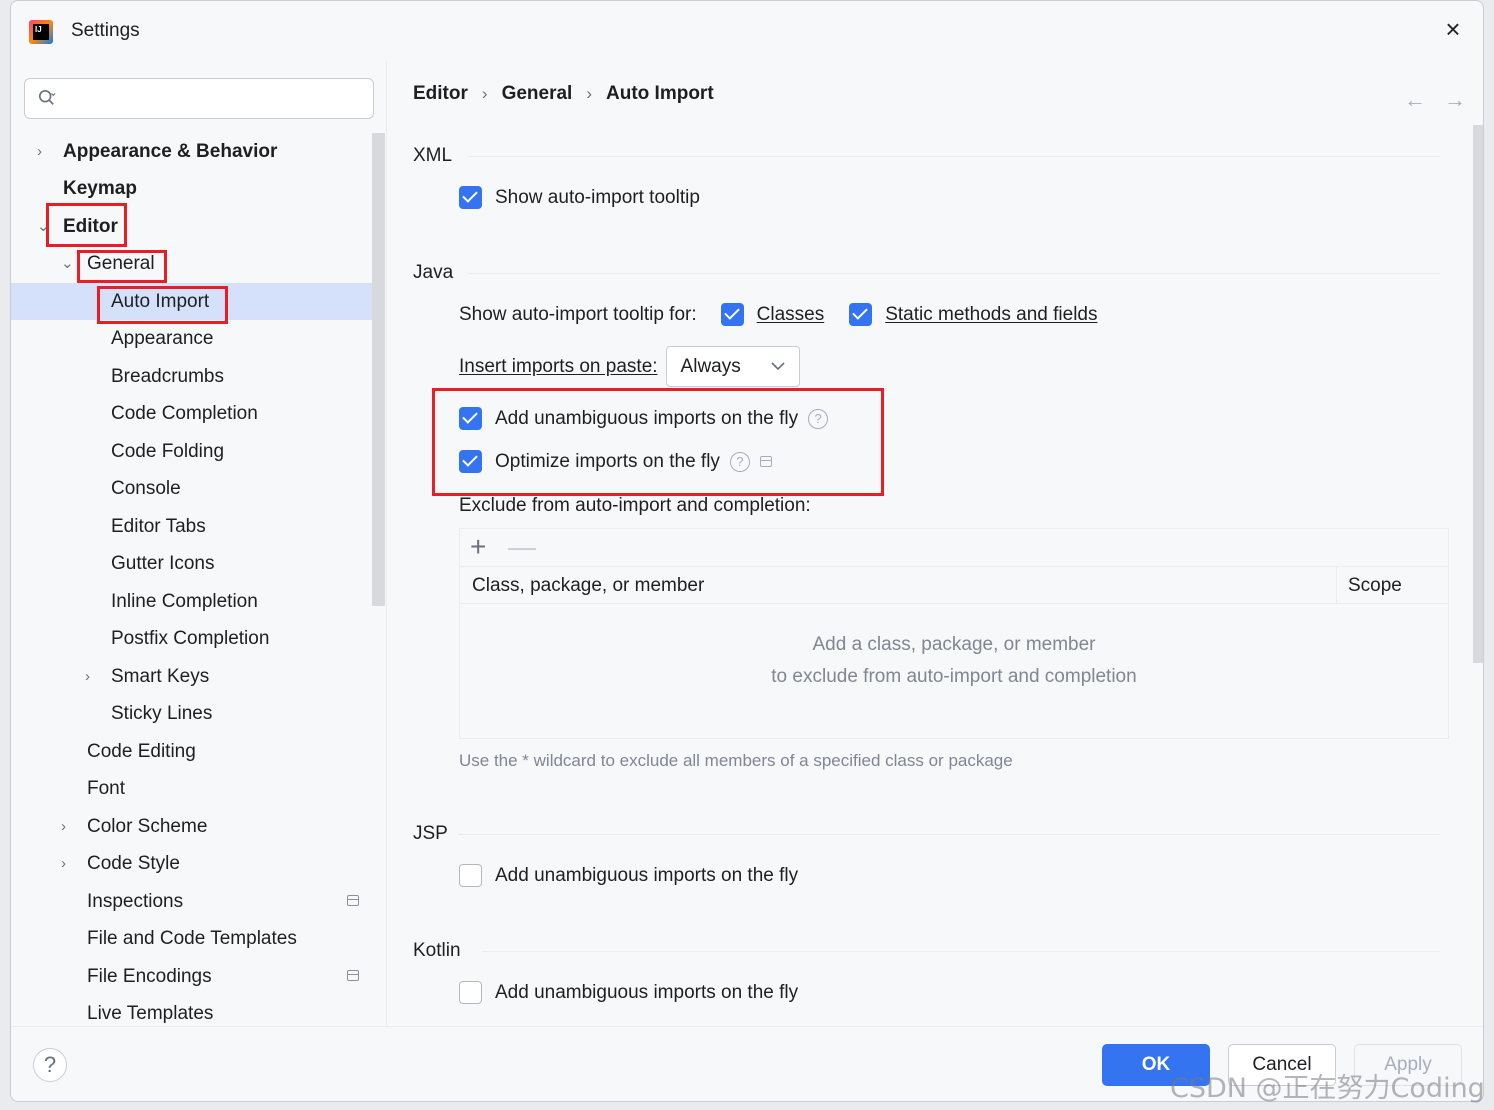 This screenshot has height=1110, width=1494. Describe the element at coordinates (470, 461) in the screenshot. I see `optimize-imports-checkbox` at that location.